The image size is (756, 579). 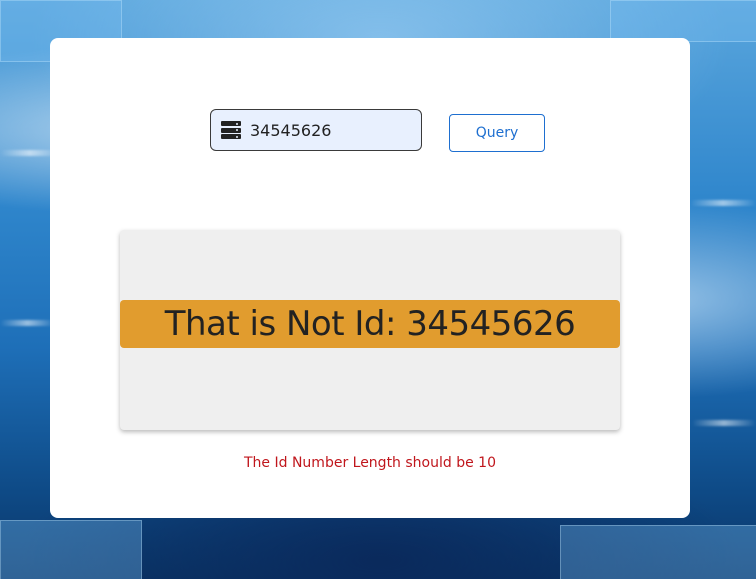 I want to click on result-banner: That is Not Id: 34545626, so click(x=370, y=324).